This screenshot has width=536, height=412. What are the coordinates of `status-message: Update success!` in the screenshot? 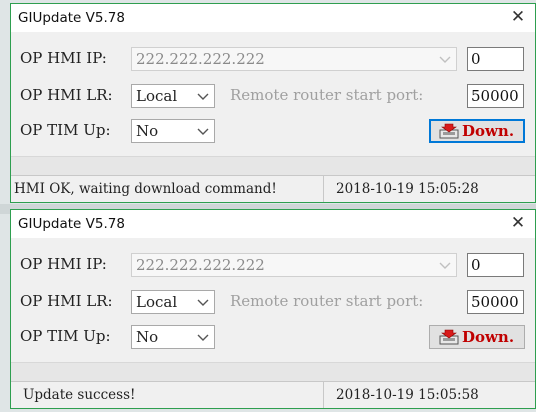 It's located at (79, 395).